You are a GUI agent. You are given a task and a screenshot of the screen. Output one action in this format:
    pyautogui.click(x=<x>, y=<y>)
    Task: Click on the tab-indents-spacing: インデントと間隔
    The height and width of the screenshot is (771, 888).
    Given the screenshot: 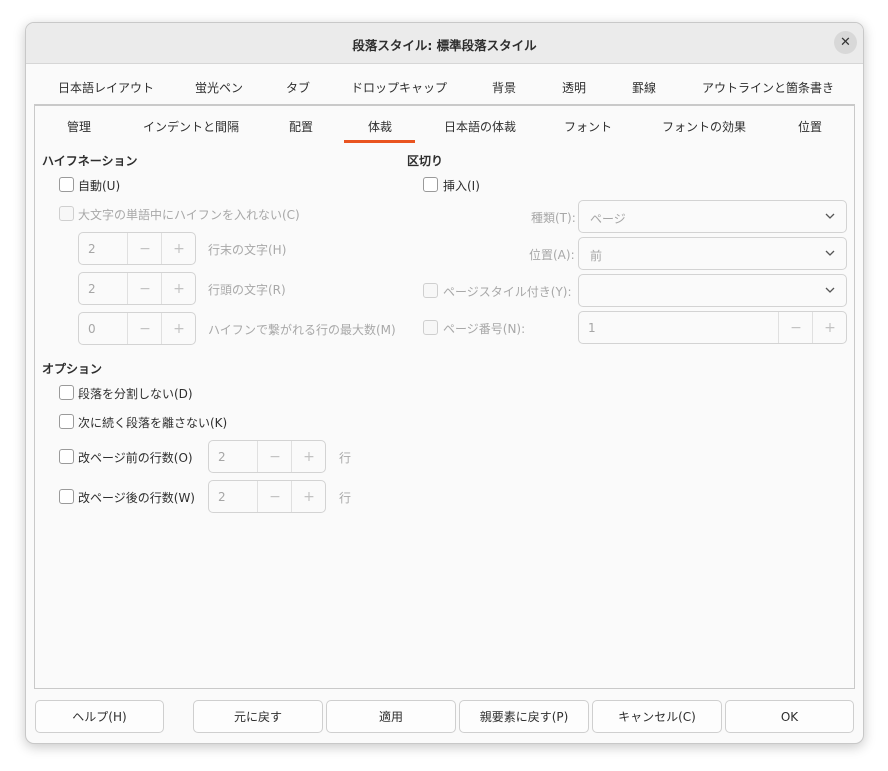 What is the action you would take?
    pyautogui.click(x=191, y=126)
    